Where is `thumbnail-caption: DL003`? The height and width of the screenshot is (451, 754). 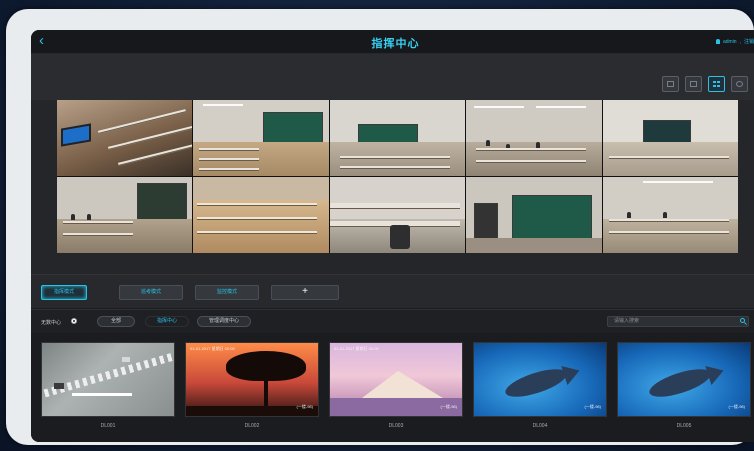 thumbnail-caption: DL003 is located at coordinates (396, 426).